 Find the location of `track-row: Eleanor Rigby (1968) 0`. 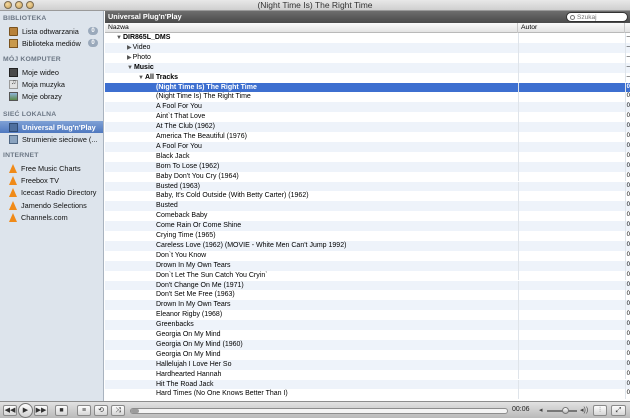

track-row: Eleanor Rigby (1968) 0 is located at coordinates (367, 315).